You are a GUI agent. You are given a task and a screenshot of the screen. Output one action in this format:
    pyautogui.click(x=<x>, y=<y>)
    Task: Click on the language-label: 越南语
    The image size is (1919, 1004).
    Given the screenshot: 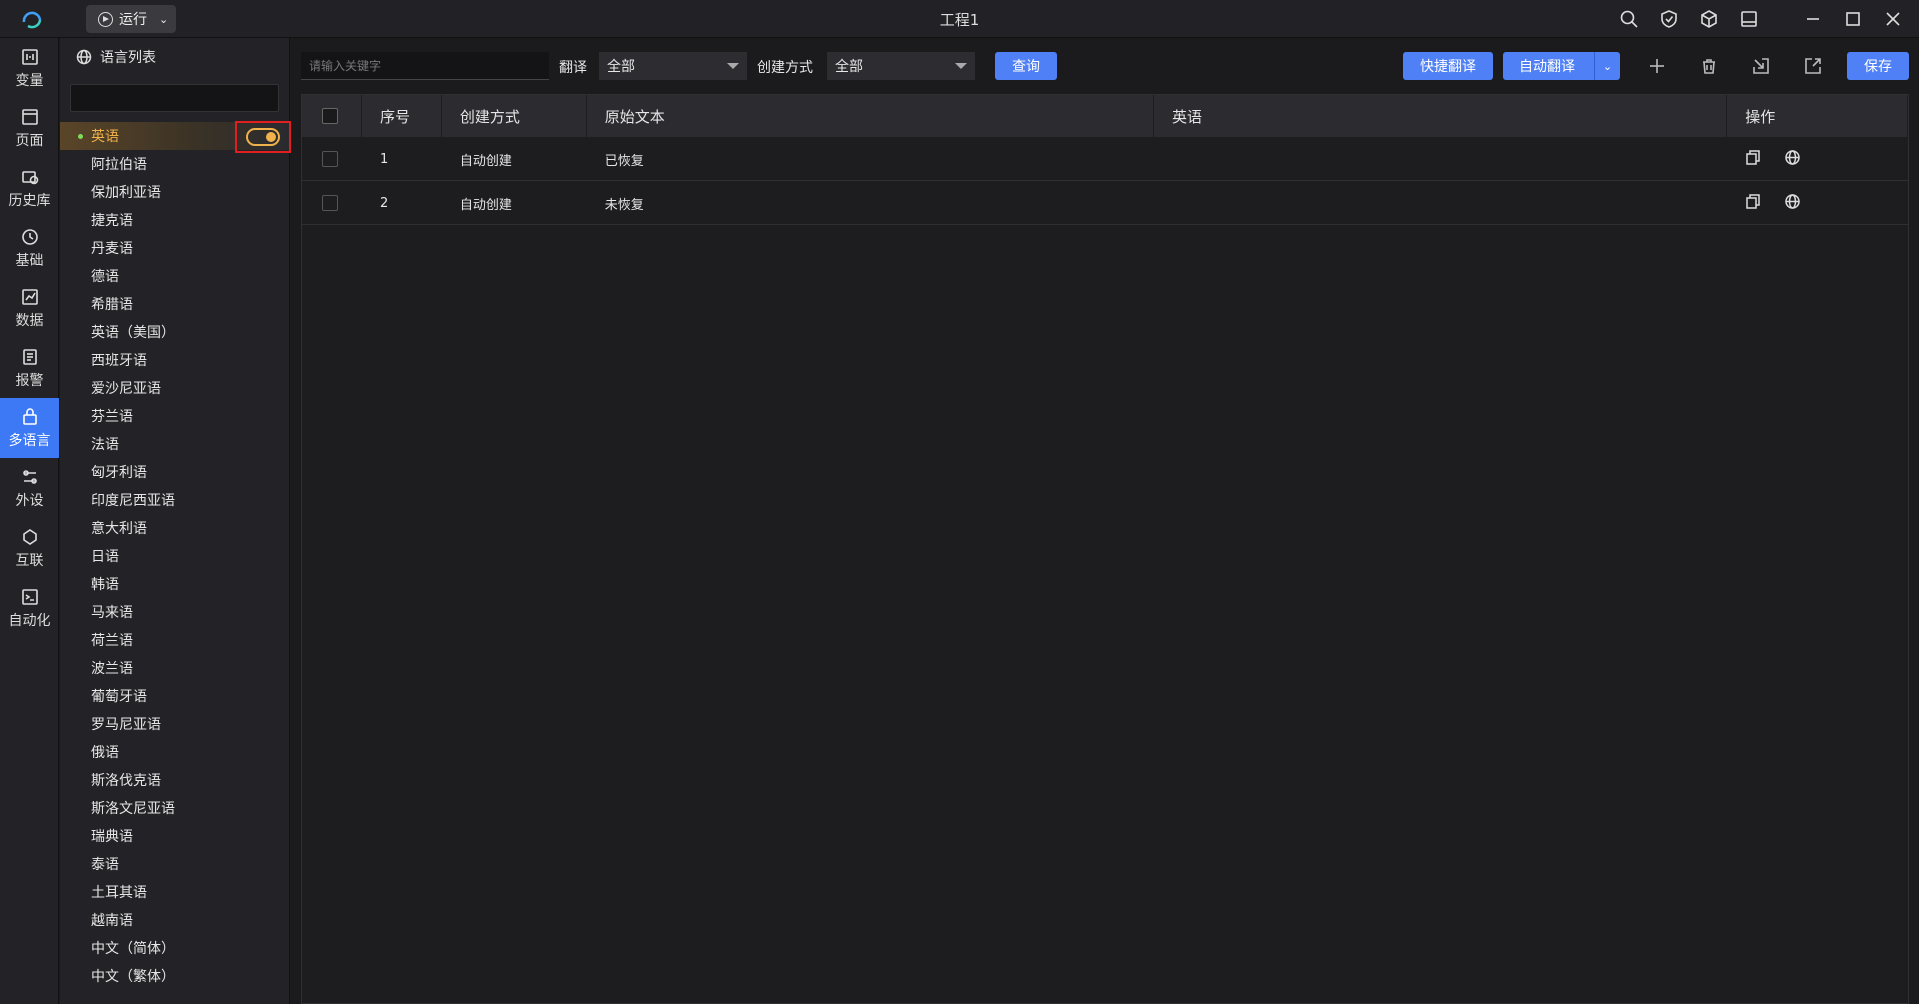 What is the action you would take?
    pyautogui.click(x=112, y=921)
    